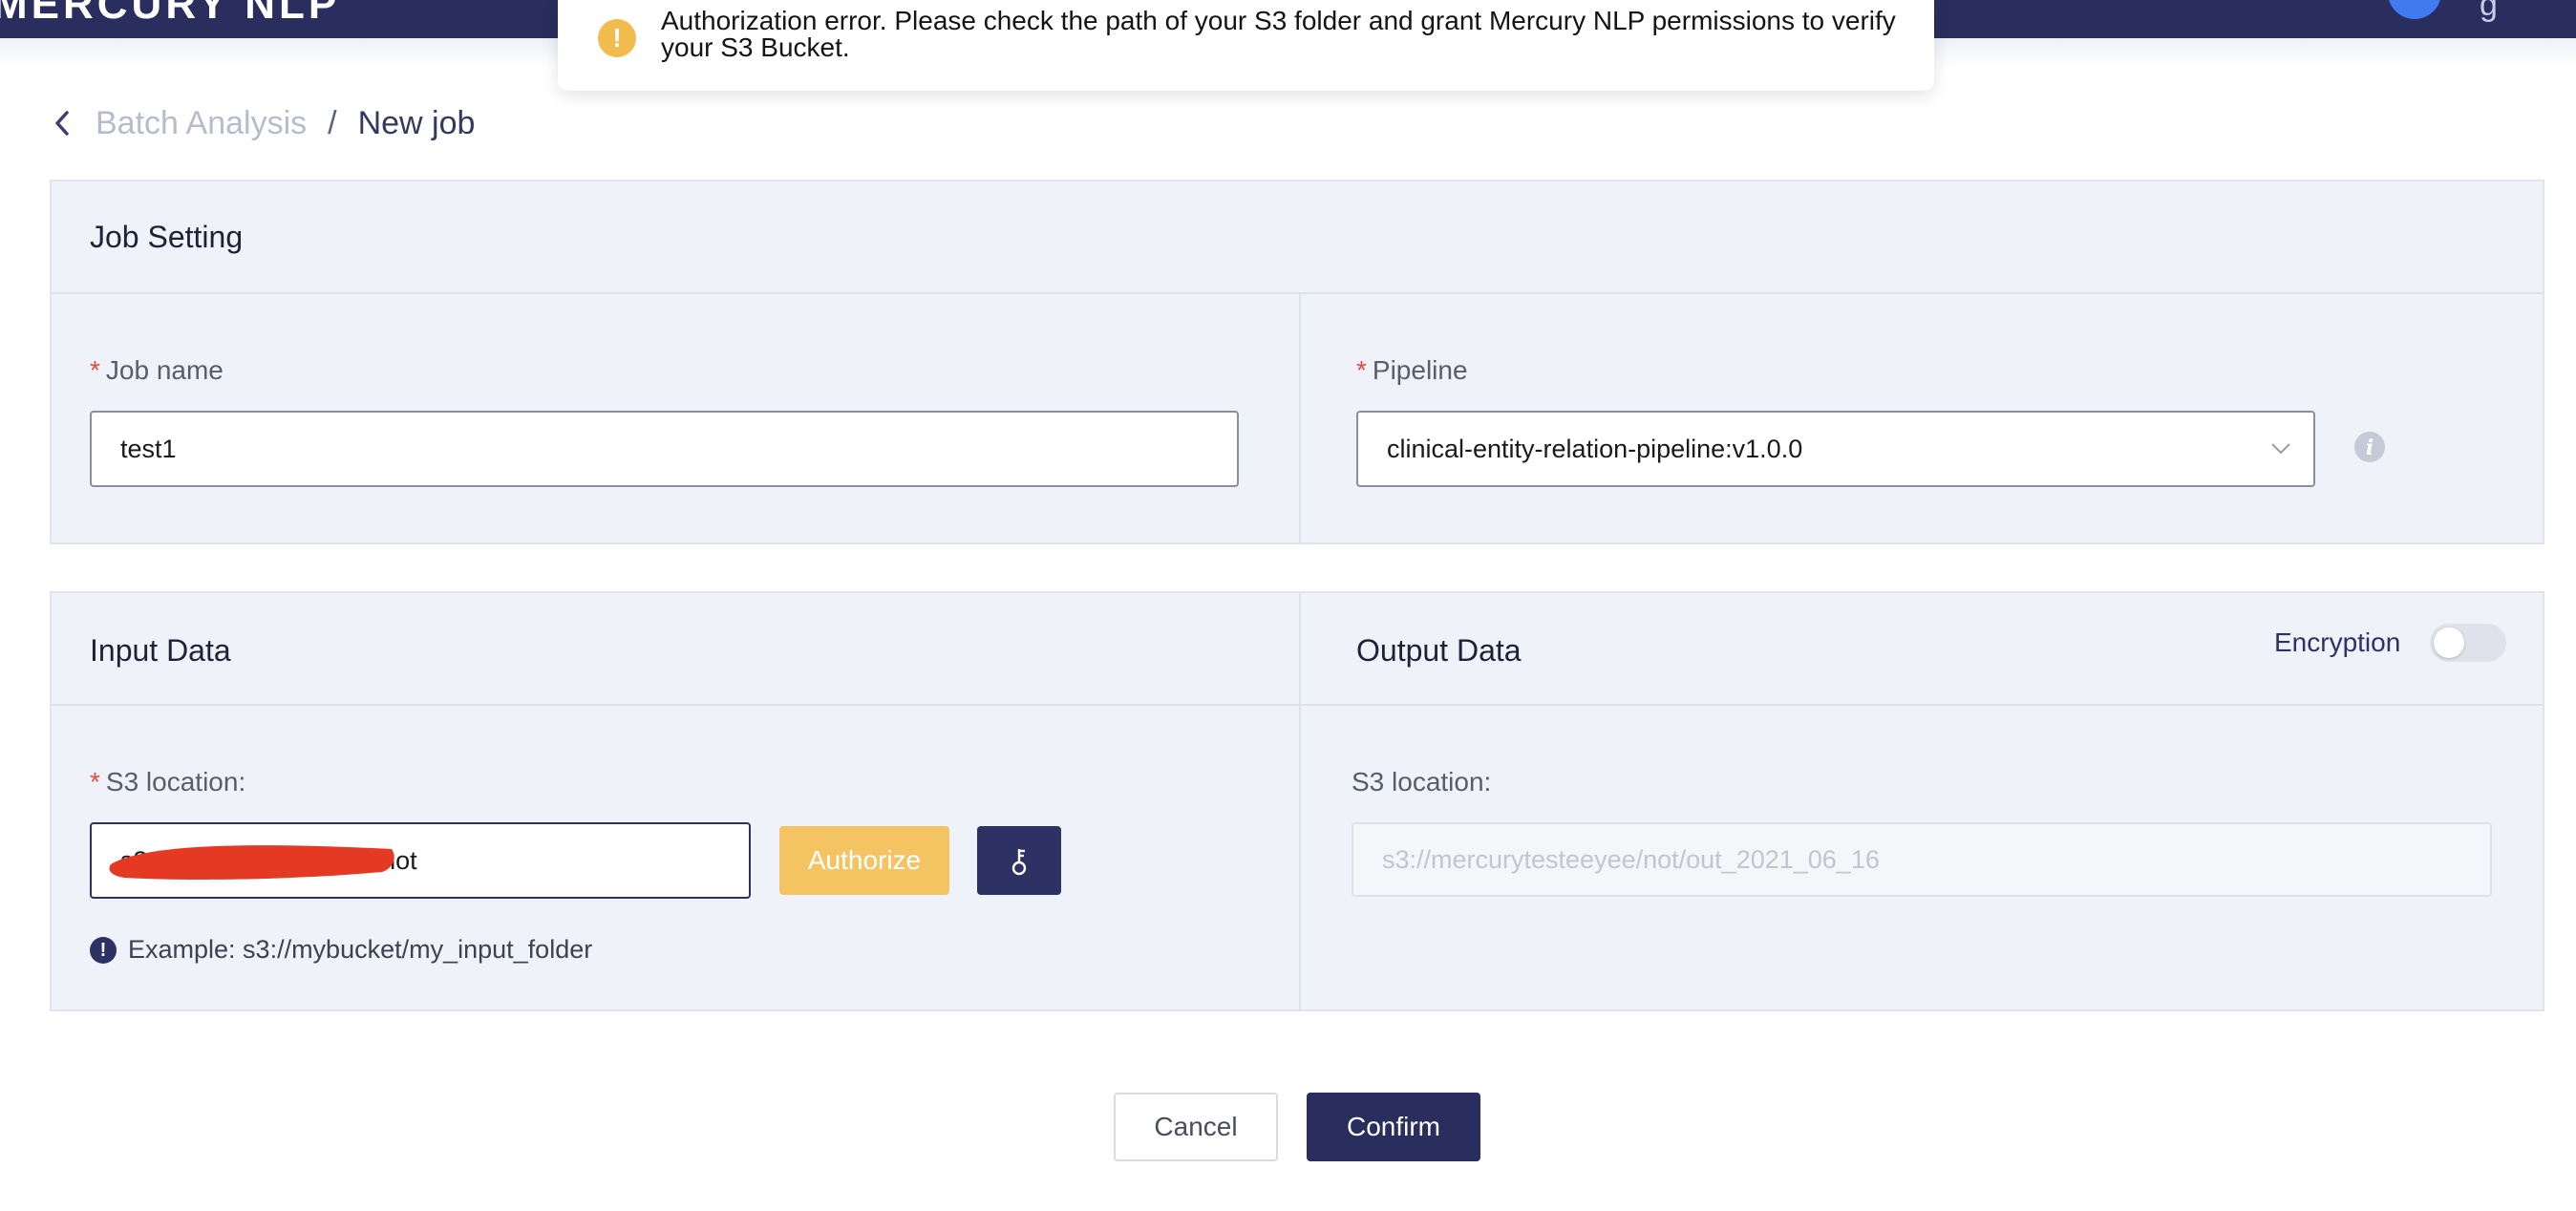 This screenshot has height=1211, width=2576. Describe the element at coordinates (167, 237) in the screenshot. I see `job-setting-title: Job Setting` at that location.